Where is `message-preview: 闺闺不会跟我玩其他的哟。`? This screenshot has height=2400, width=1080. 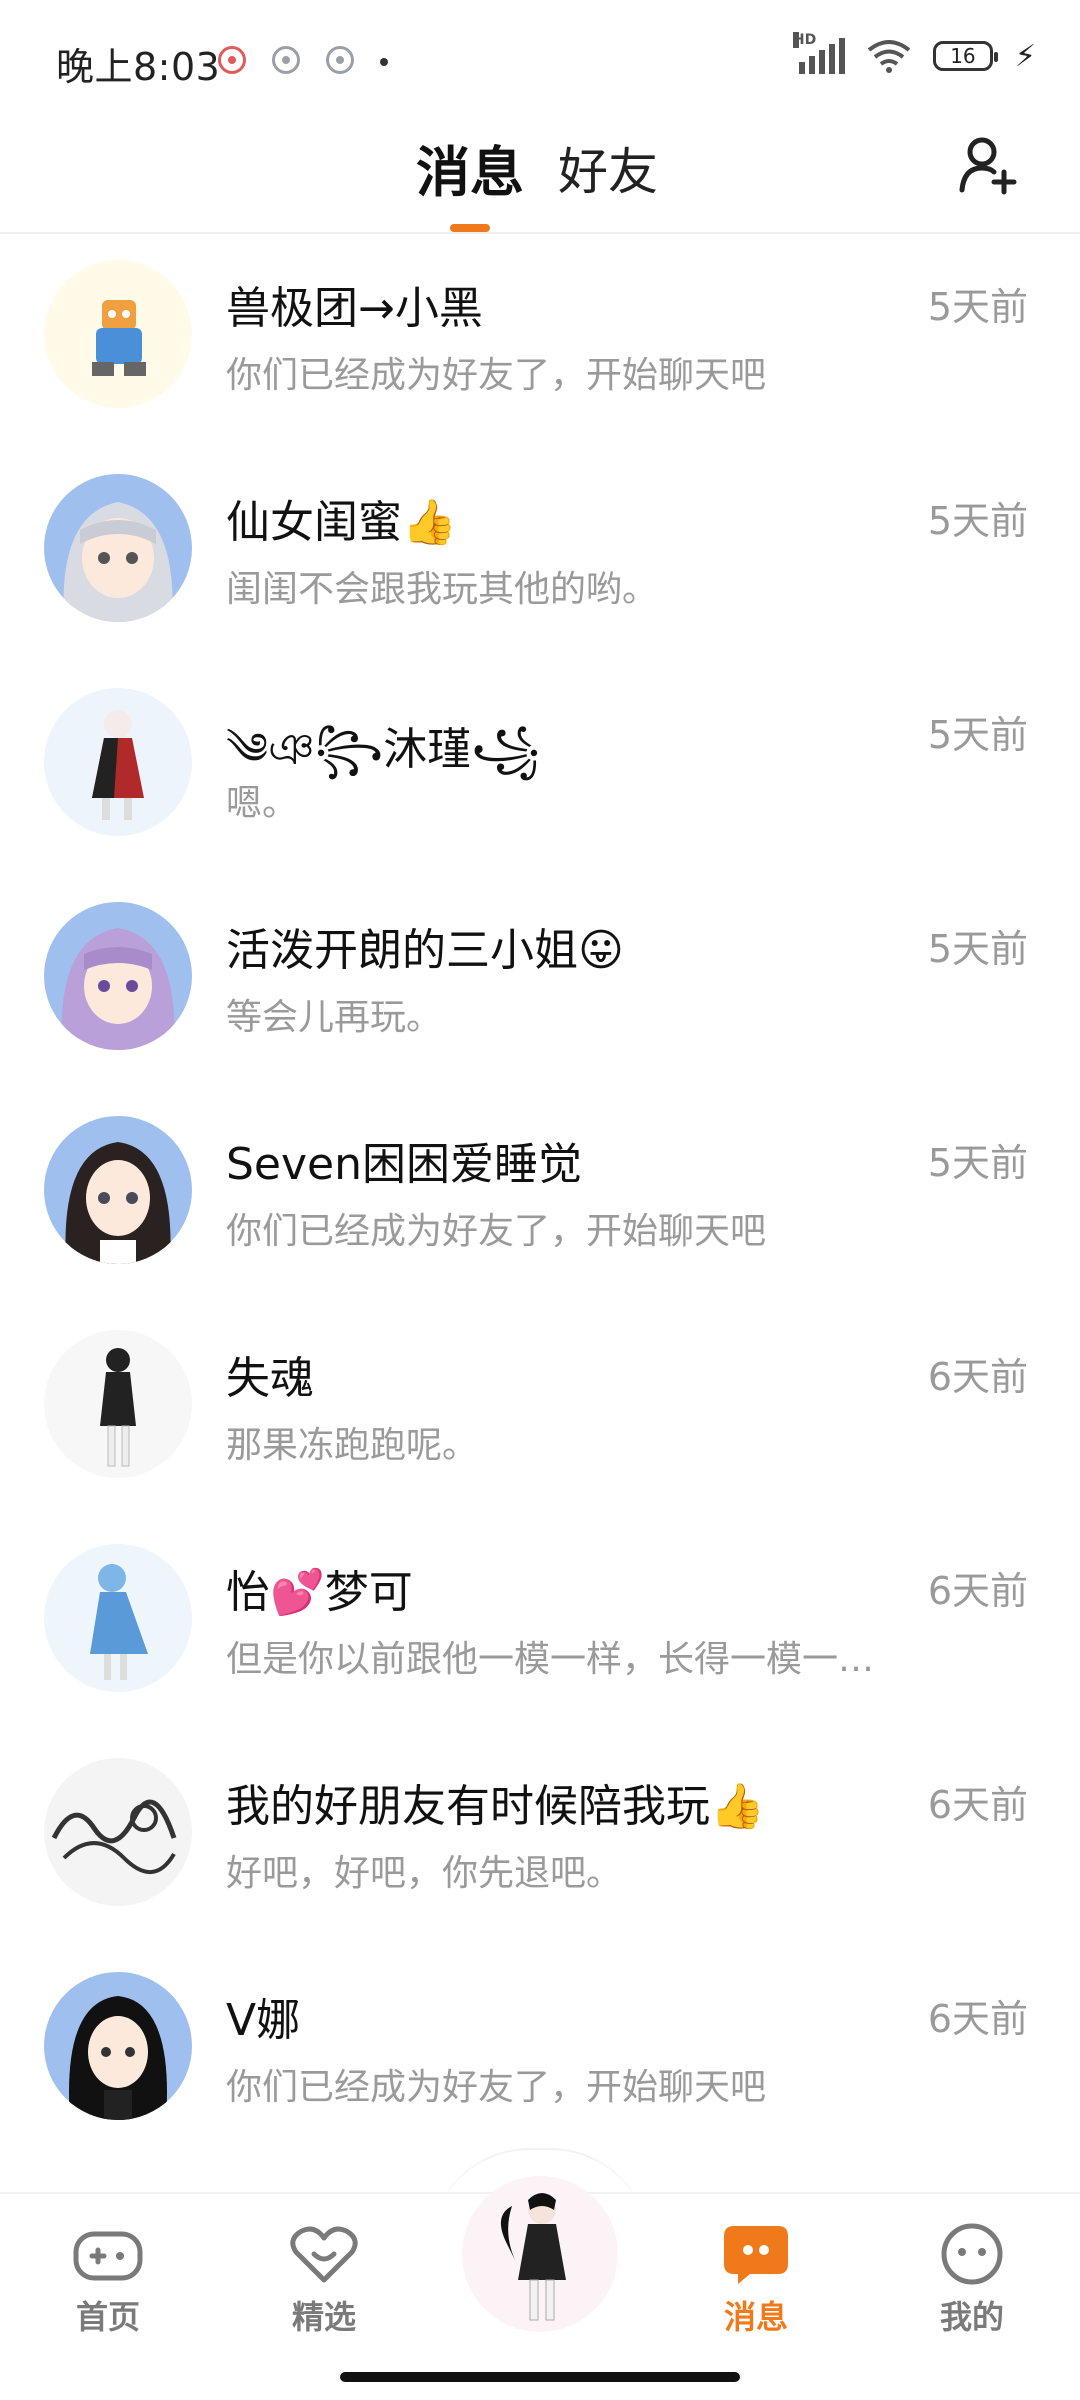
message-preview: 闺闺不会跟我玩其他的哟。 is located at coordinates (442, 589).